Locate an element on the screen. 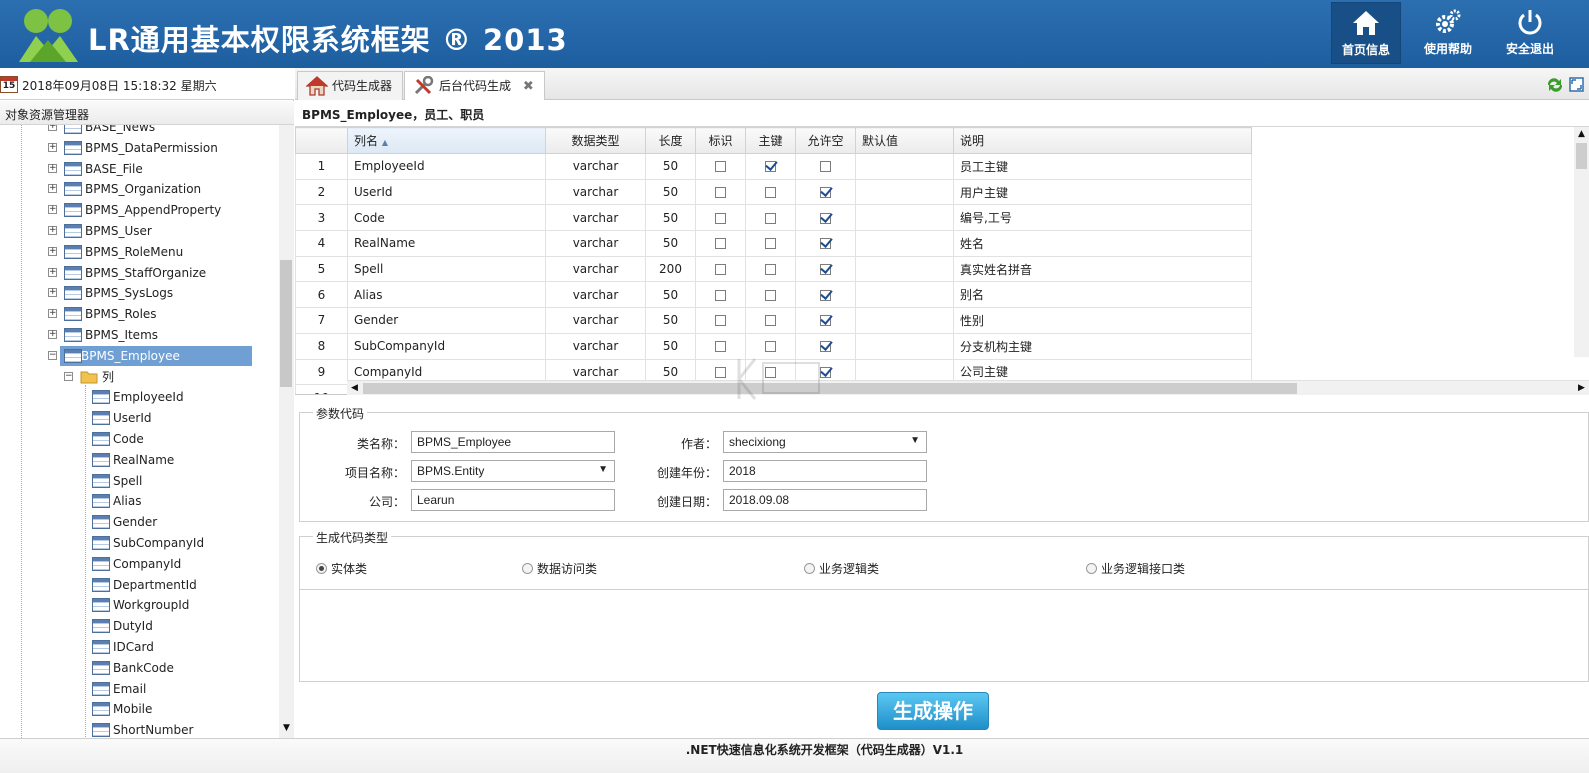  table-row: 5 Spell varchar 200 真实姓名拼音 is located at coordinates (773, 269).